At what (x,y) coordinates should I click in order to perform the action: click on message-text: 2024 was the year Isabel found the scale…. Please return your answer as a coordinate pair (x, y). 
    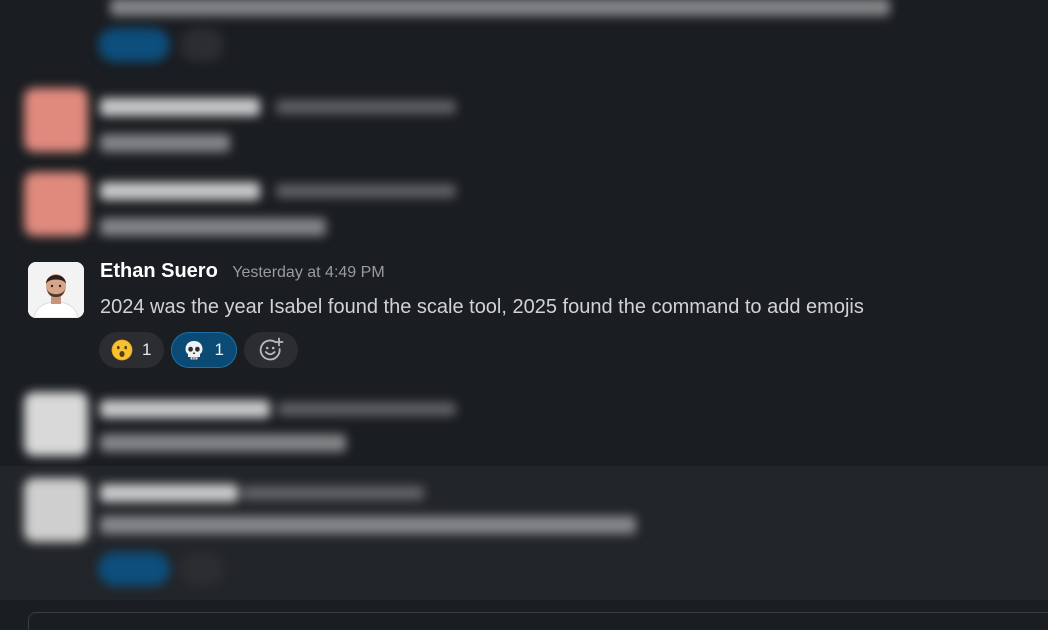
    Looking at the image, I should click on (482, 307).